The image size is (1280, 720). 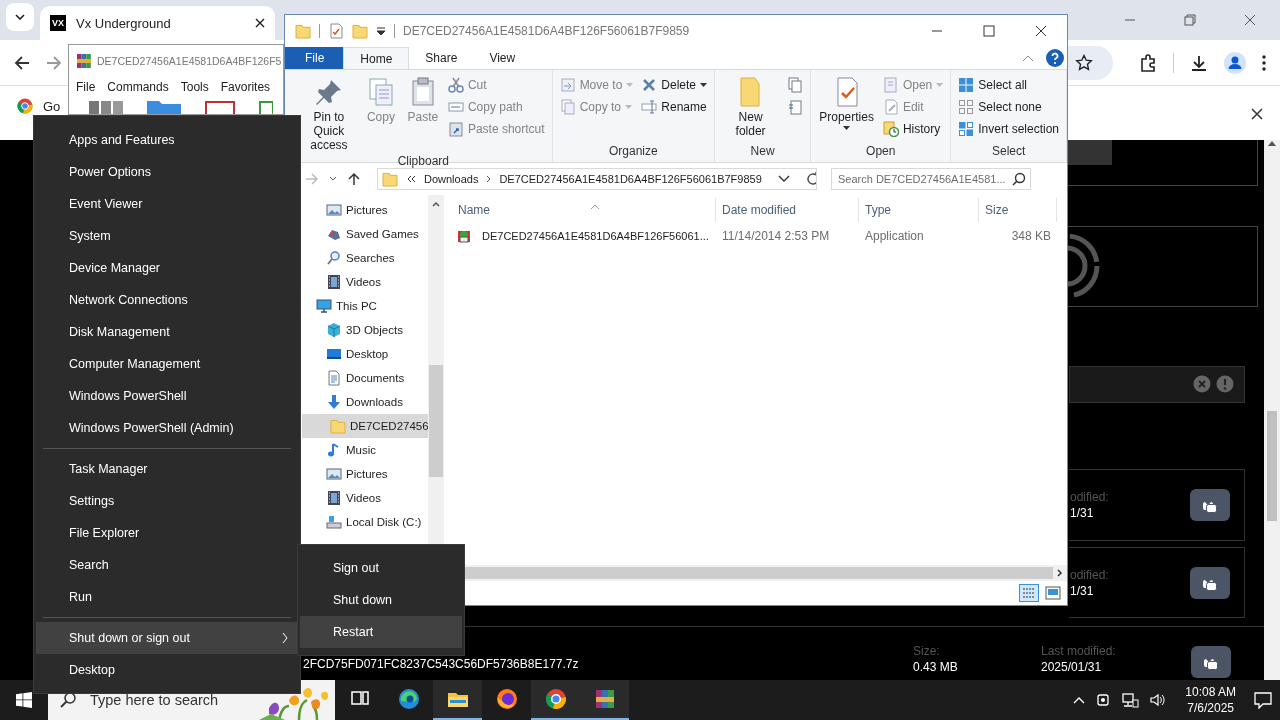 I want to click on menu-item: Windows PowerShell (Admin), so click(x=167, y=428).